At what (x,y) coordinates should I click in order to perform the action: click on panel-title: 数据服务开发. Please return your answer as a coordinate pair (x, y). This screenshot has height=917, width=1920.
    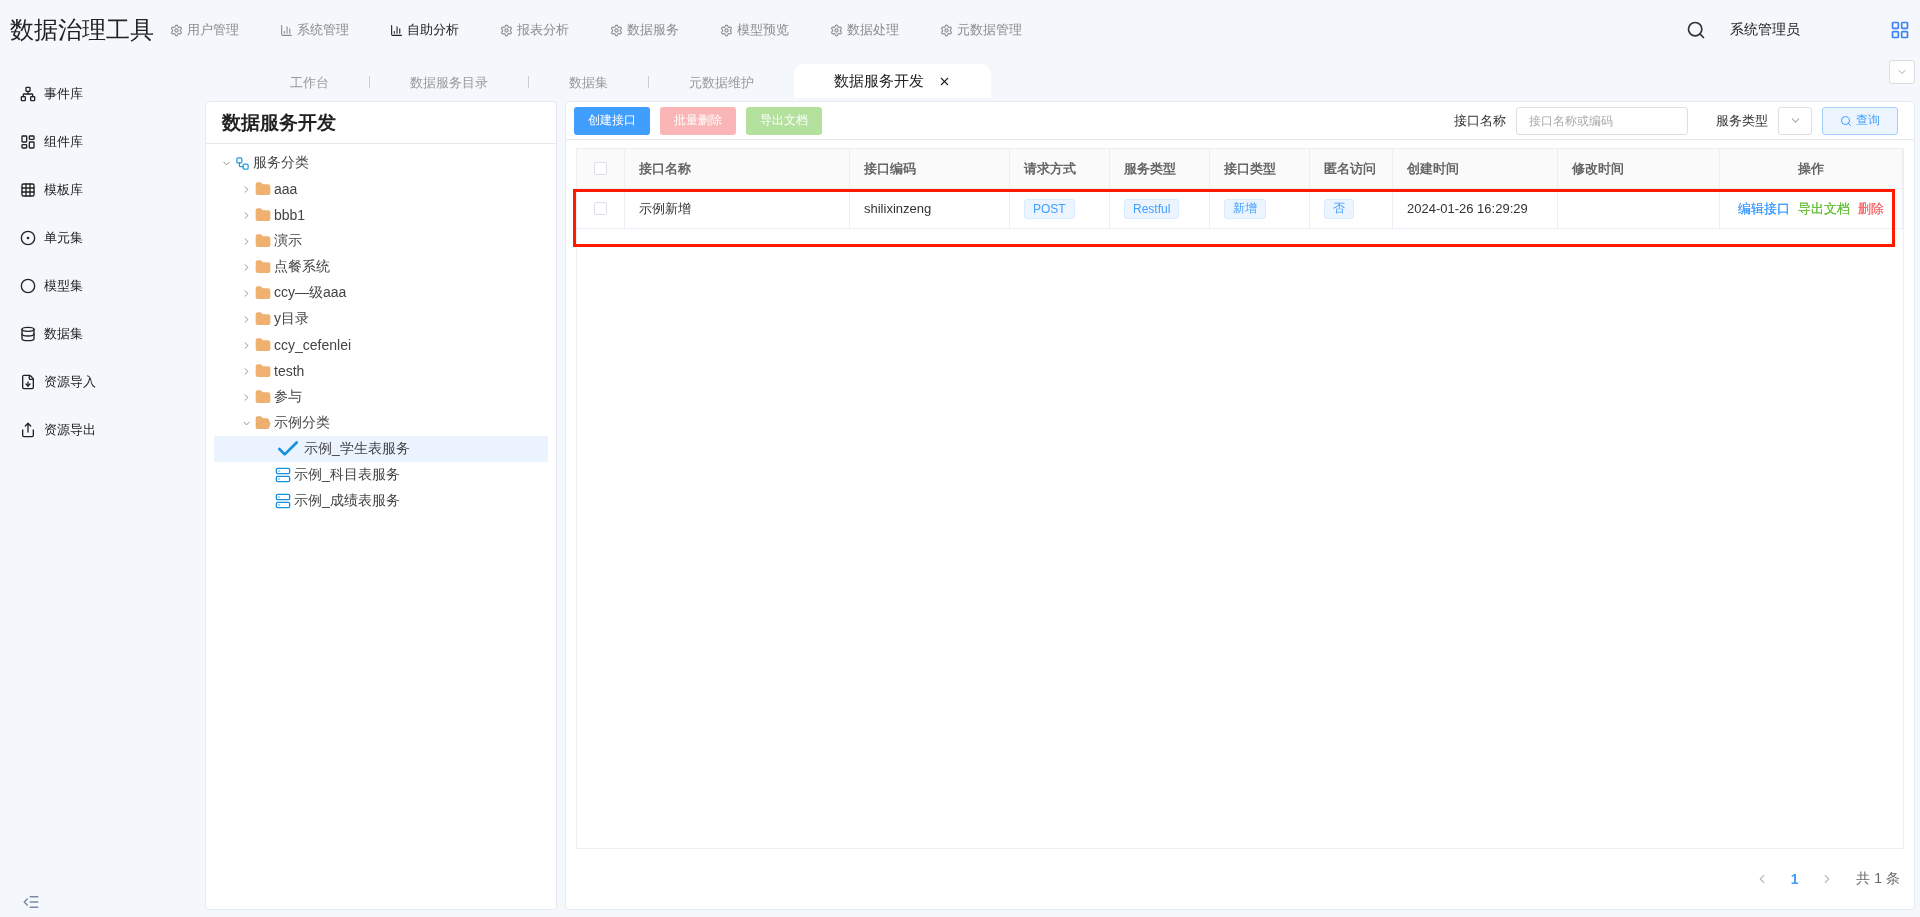
    Looking at the image, I should click on (381, 123).